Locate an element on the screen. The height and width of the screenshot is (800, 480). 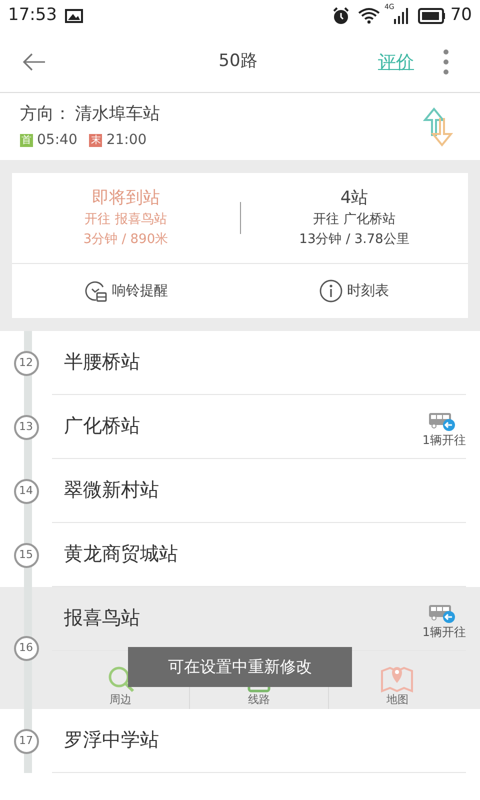
settings-toast: 可在设置中重新修改 is located at coordinates (240, 667).